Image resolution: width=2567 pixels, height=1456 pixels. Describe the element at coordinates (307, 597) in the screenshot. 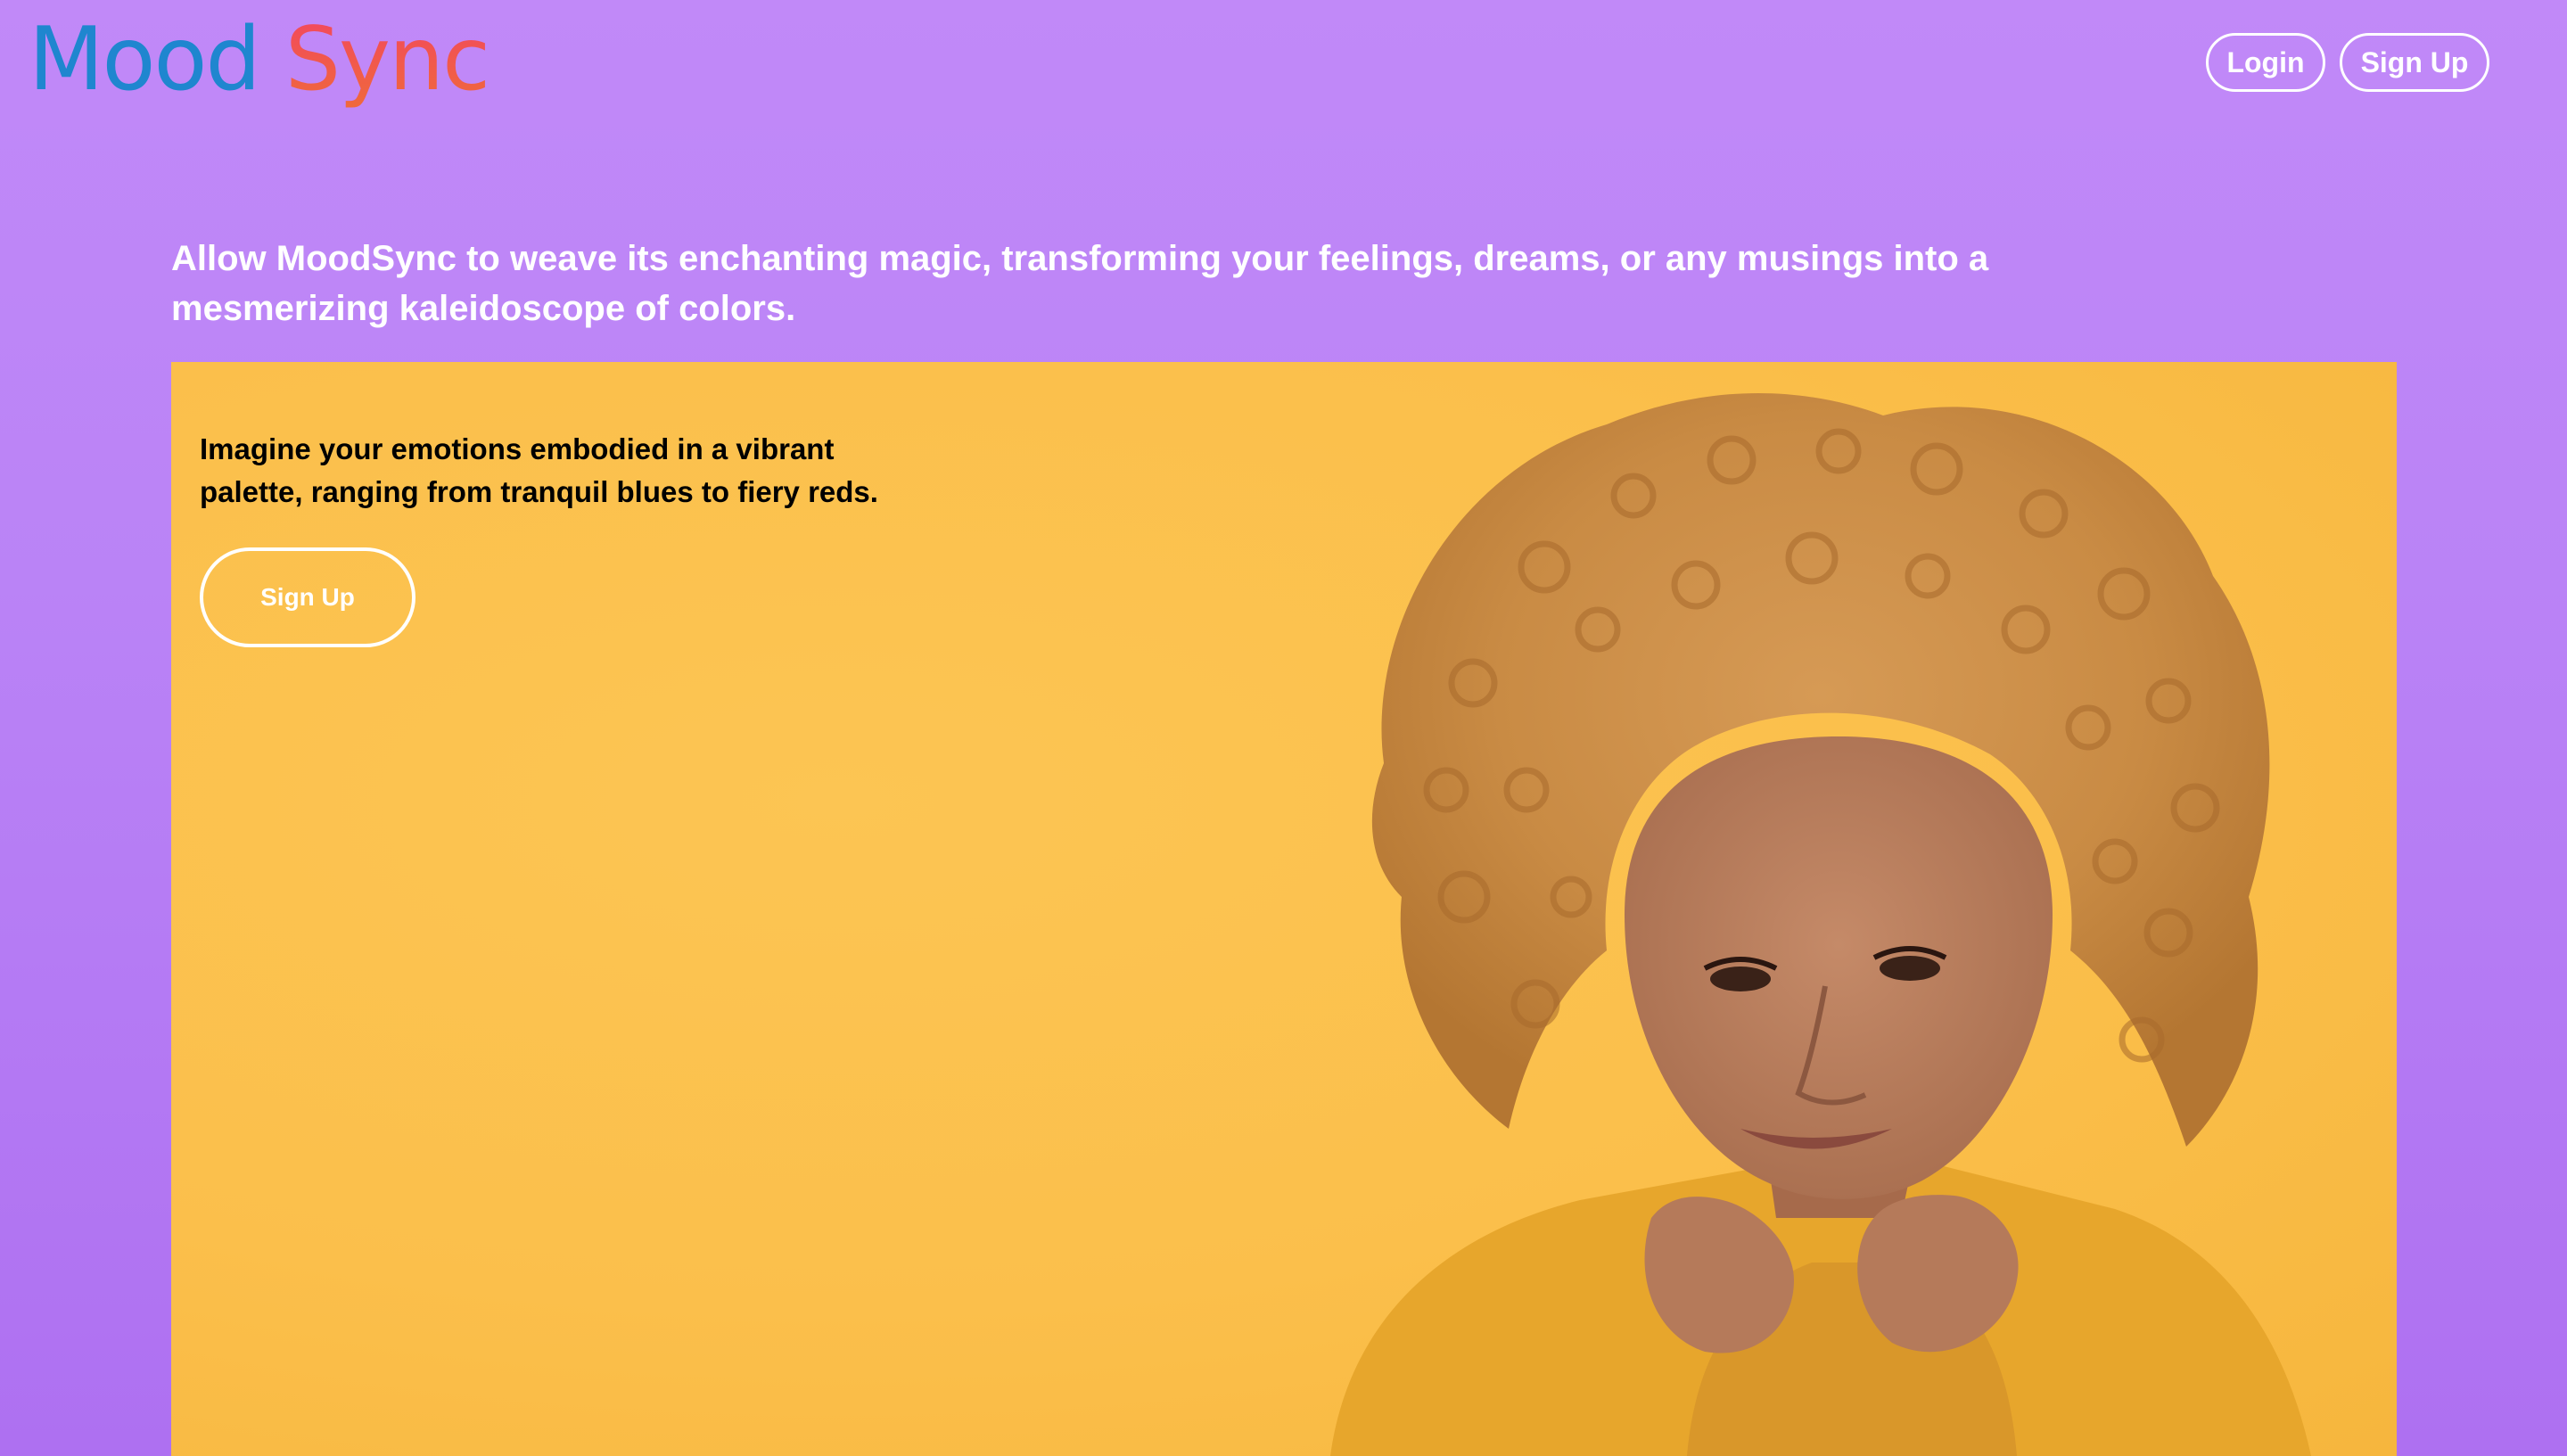

I see `hero-signup-button: Sign Up` at that location.